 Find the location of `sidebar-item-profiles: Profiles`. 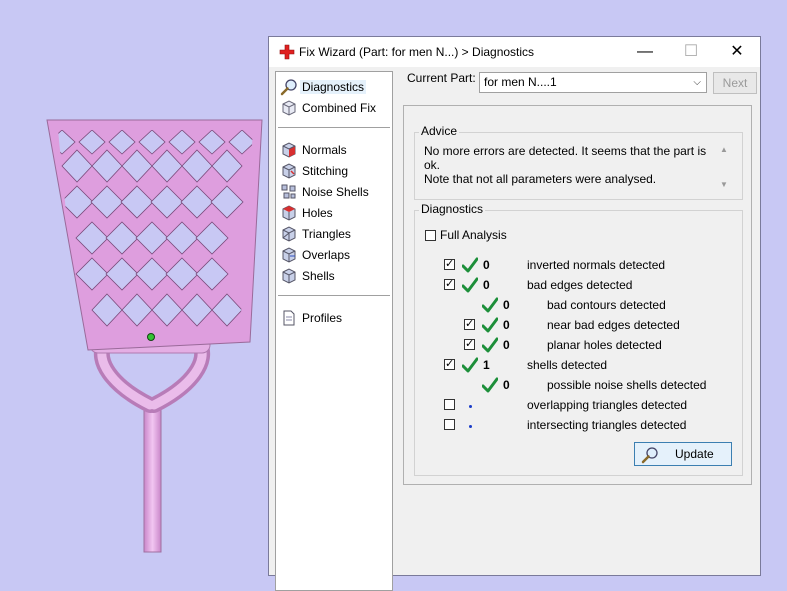

sidebar-item-profiles: Profiles is located at coordinates (334, 318).